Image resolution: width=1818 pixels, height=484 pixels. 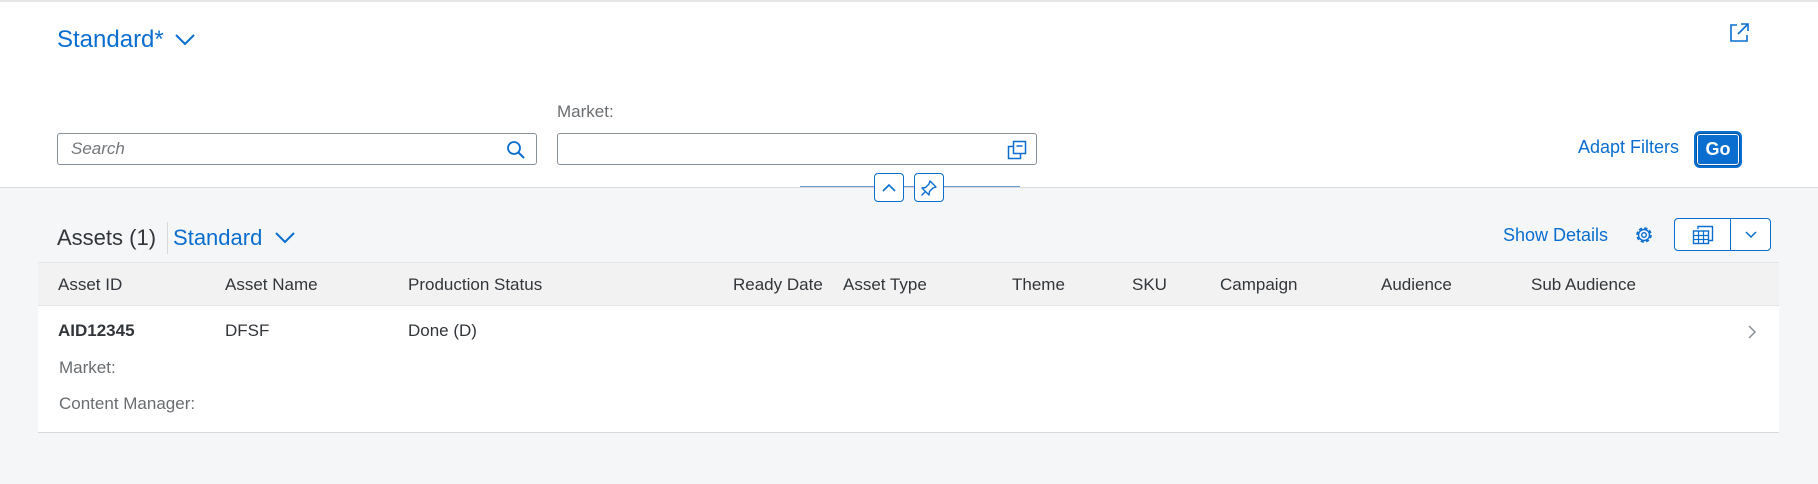 I want to click on column-header-ready-date: Ready Date, so click(x=778, y=285).